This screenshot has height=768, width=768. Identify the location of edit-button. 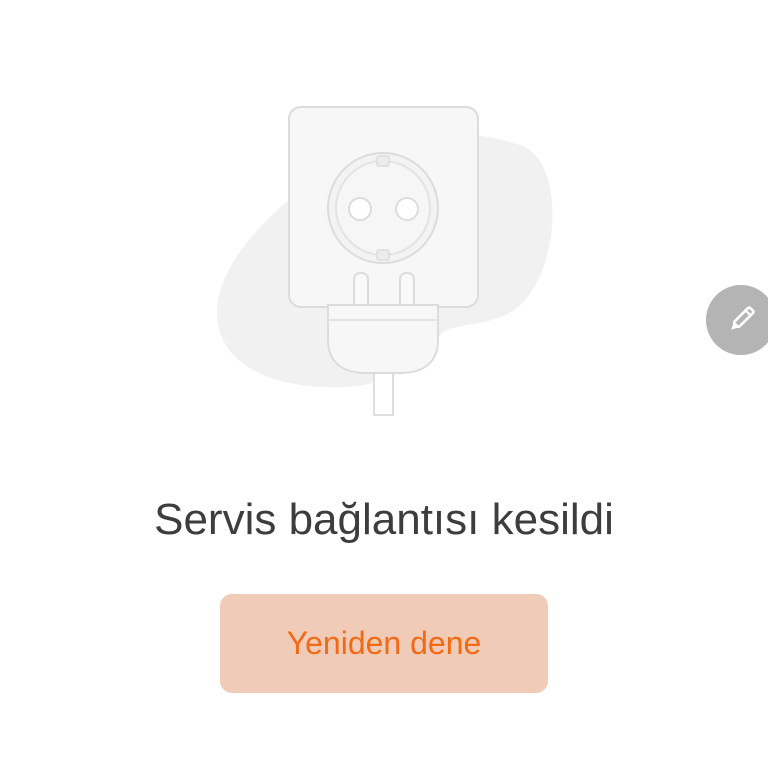
(737, 320).